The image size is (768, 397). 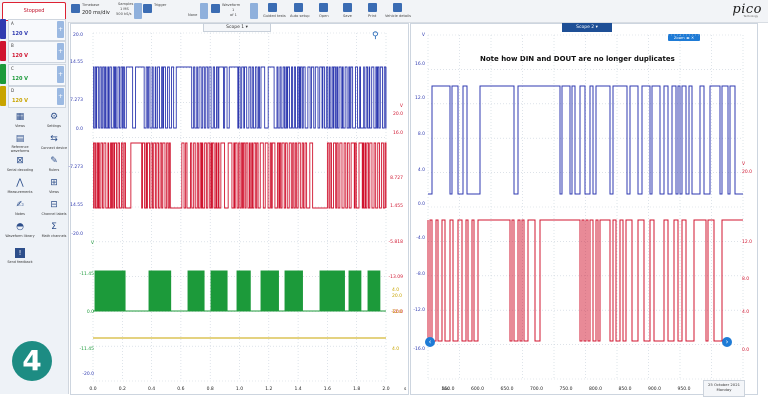 I want to click on open-label: Open, so click(x=324, y=16).